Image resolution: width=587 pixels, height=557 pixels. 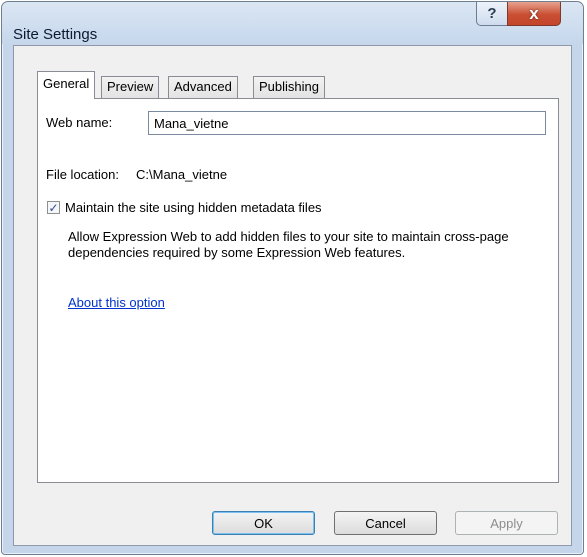 I want to click on tab-publishing: Publishing, so click(x=289, y=87).